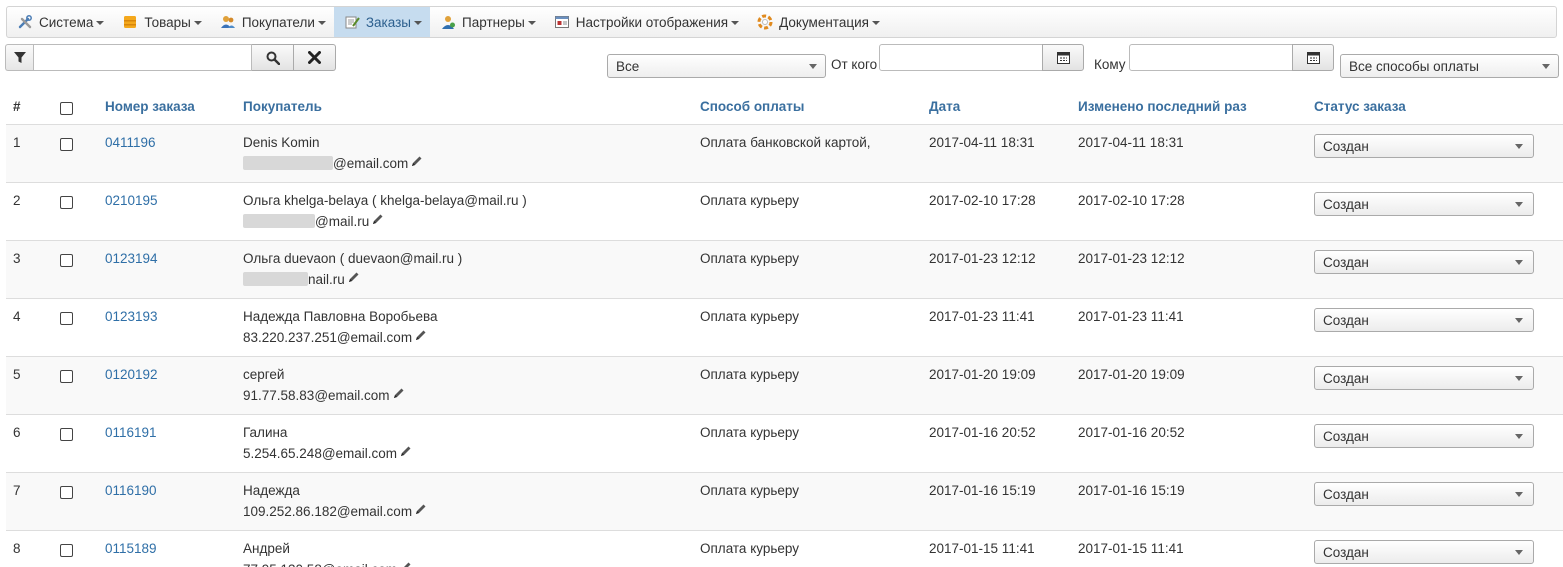 The image size is (1563, 567). What do you see at coordinates (131, 548) in the screenshot?
I see `order-number-link: 0115189` at bounding box center [131, 548].